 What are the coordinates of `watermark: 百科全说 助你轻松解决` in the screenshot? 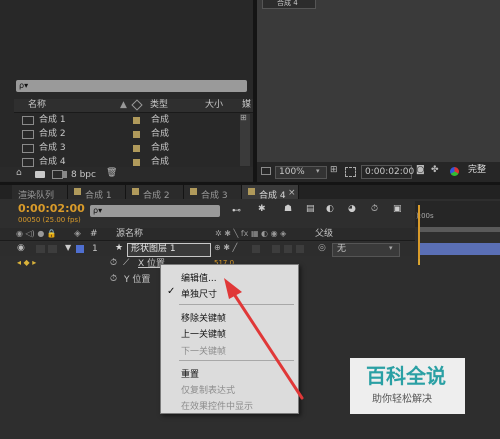 It's located at (407, 386).